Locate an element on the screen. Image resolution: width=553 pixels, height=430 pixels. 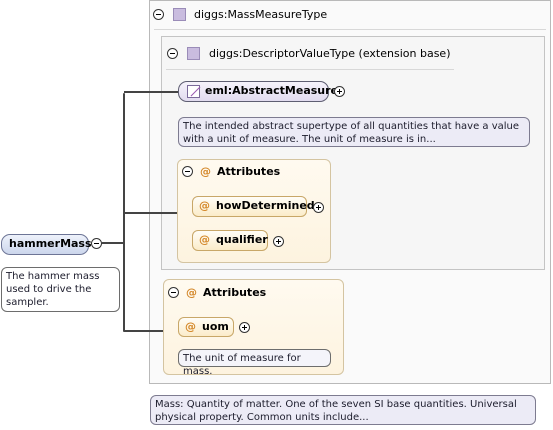
qualifier-label: qualifier is located at coordinates (242, 239).